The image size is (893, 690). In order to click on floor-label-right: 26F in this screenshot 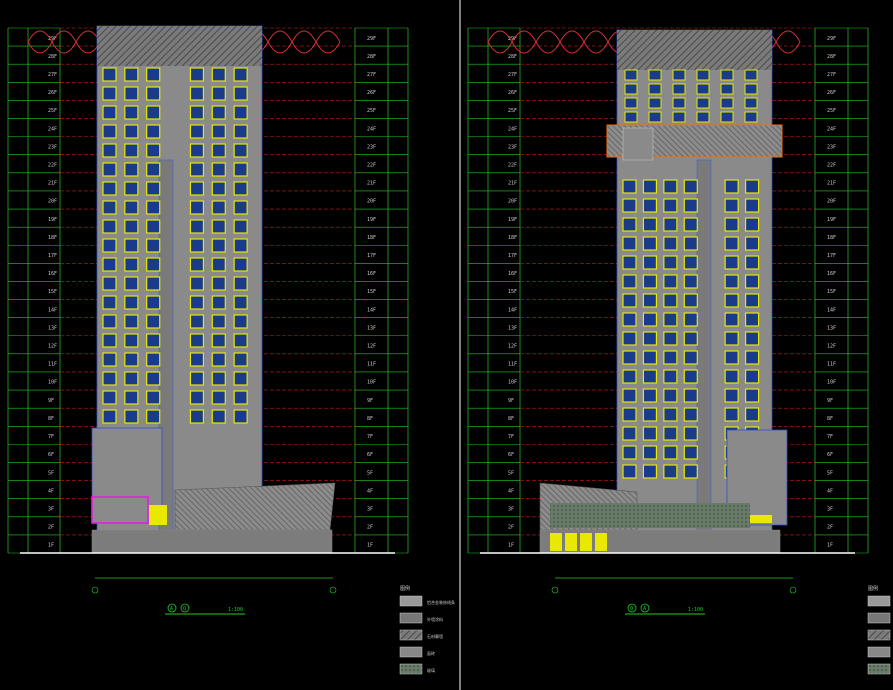, I will do `click(371, 93)`.